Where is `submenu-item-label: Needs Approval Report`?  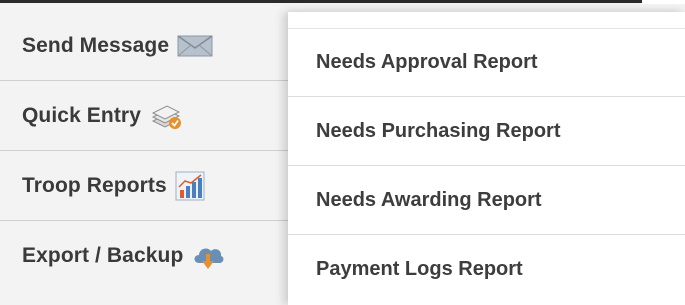
submenu-item-label: Needs Approval Report is located at coordinates (427, 61).